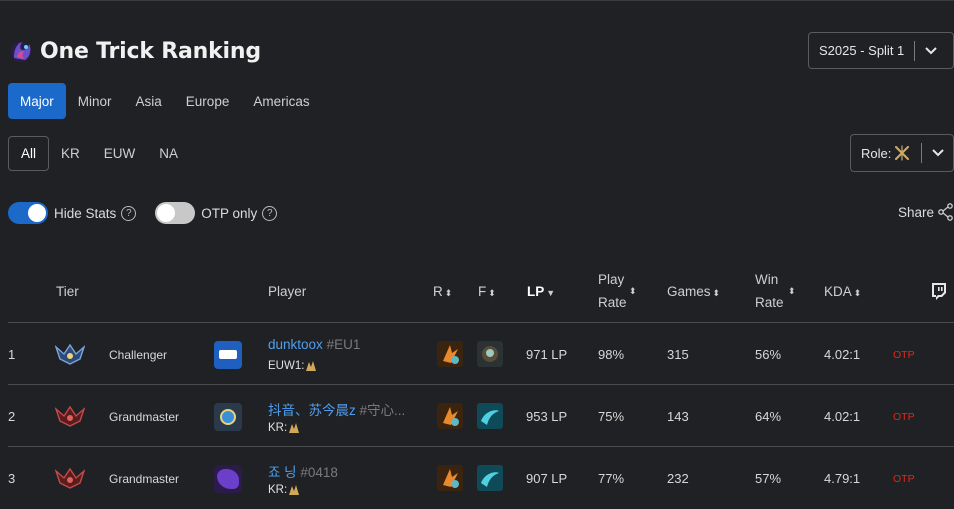 This screenshot has width=954, height=509. Describe the element at coordinates (95, 101) in the screenshot. I see `tab-minor: Minor` at that location.